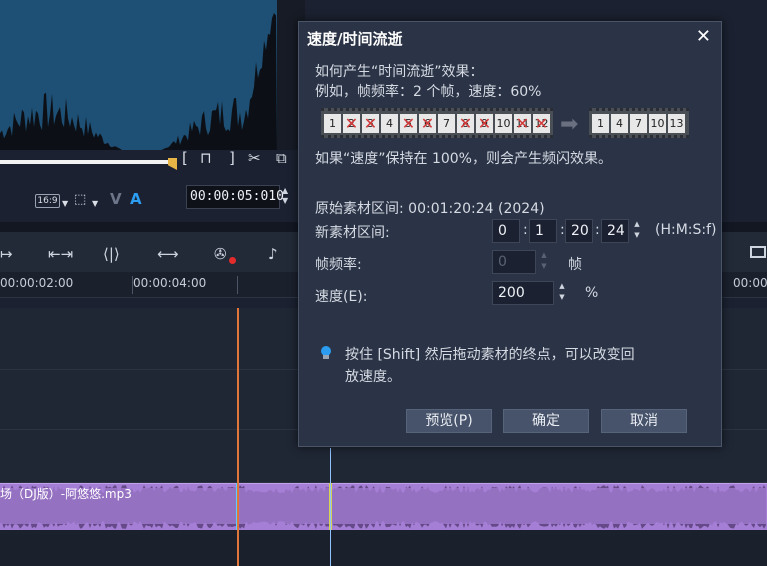  I want to click on video-track-toggle: V, so click(116, 199).